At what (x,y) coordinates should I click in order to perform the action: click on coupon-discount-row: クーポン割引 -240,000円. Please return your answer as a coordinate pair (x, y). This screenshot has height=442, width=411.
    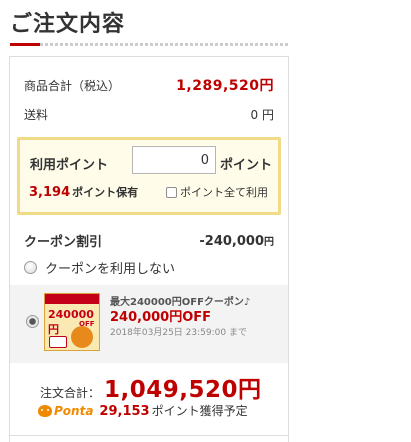
    Looking at the image, I should click on (149, 241).